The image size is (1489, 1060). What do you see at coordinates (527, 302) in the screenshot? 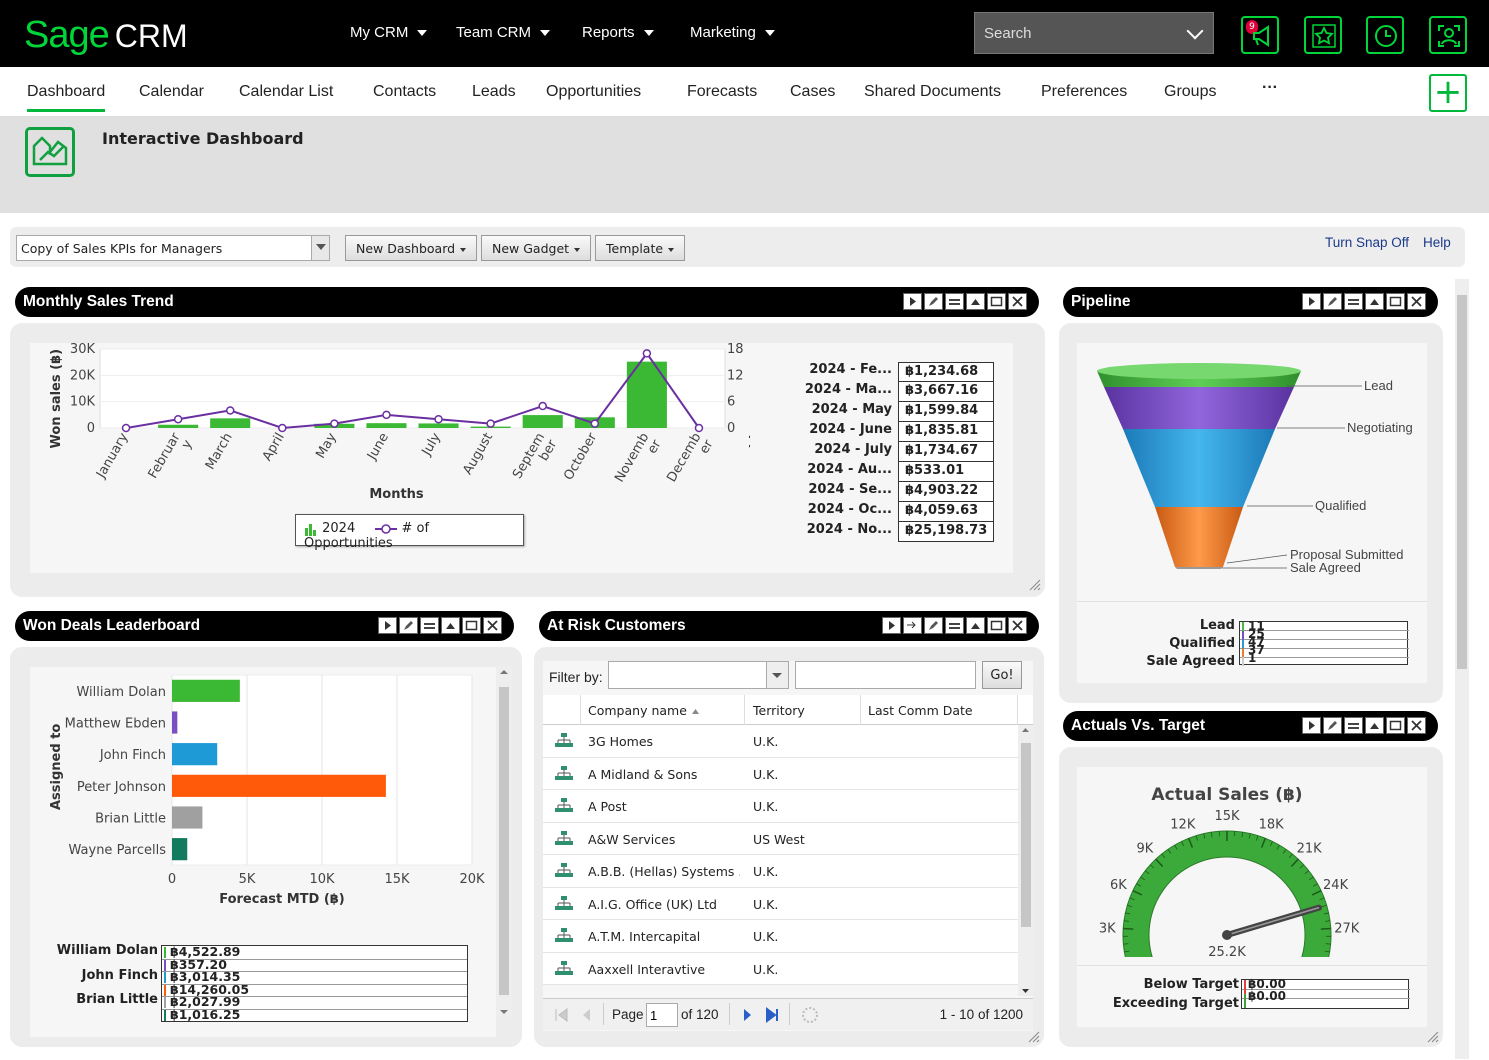
I see `monthly-sales-trend-header: Monthly Sales Trend` at bounding box center [527, 302].